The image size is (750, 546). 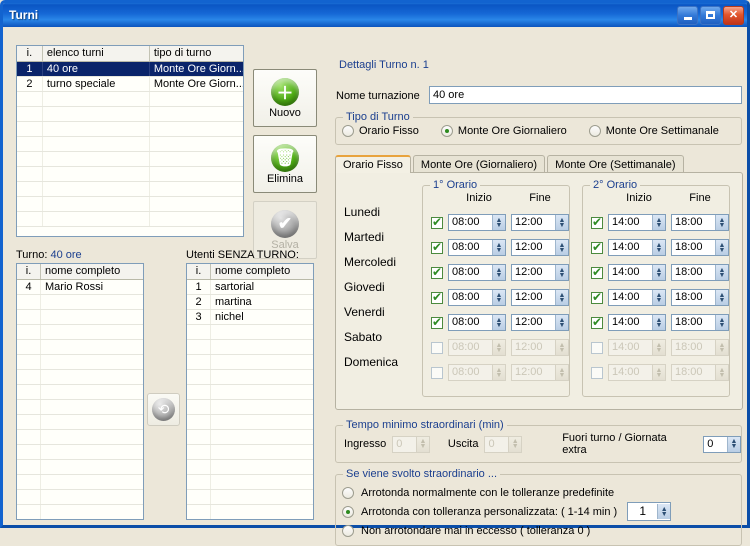 I want to click on spinner-g1-fine-venerdi: 12:00 ▲ ▼, so click(x=540, y=322).